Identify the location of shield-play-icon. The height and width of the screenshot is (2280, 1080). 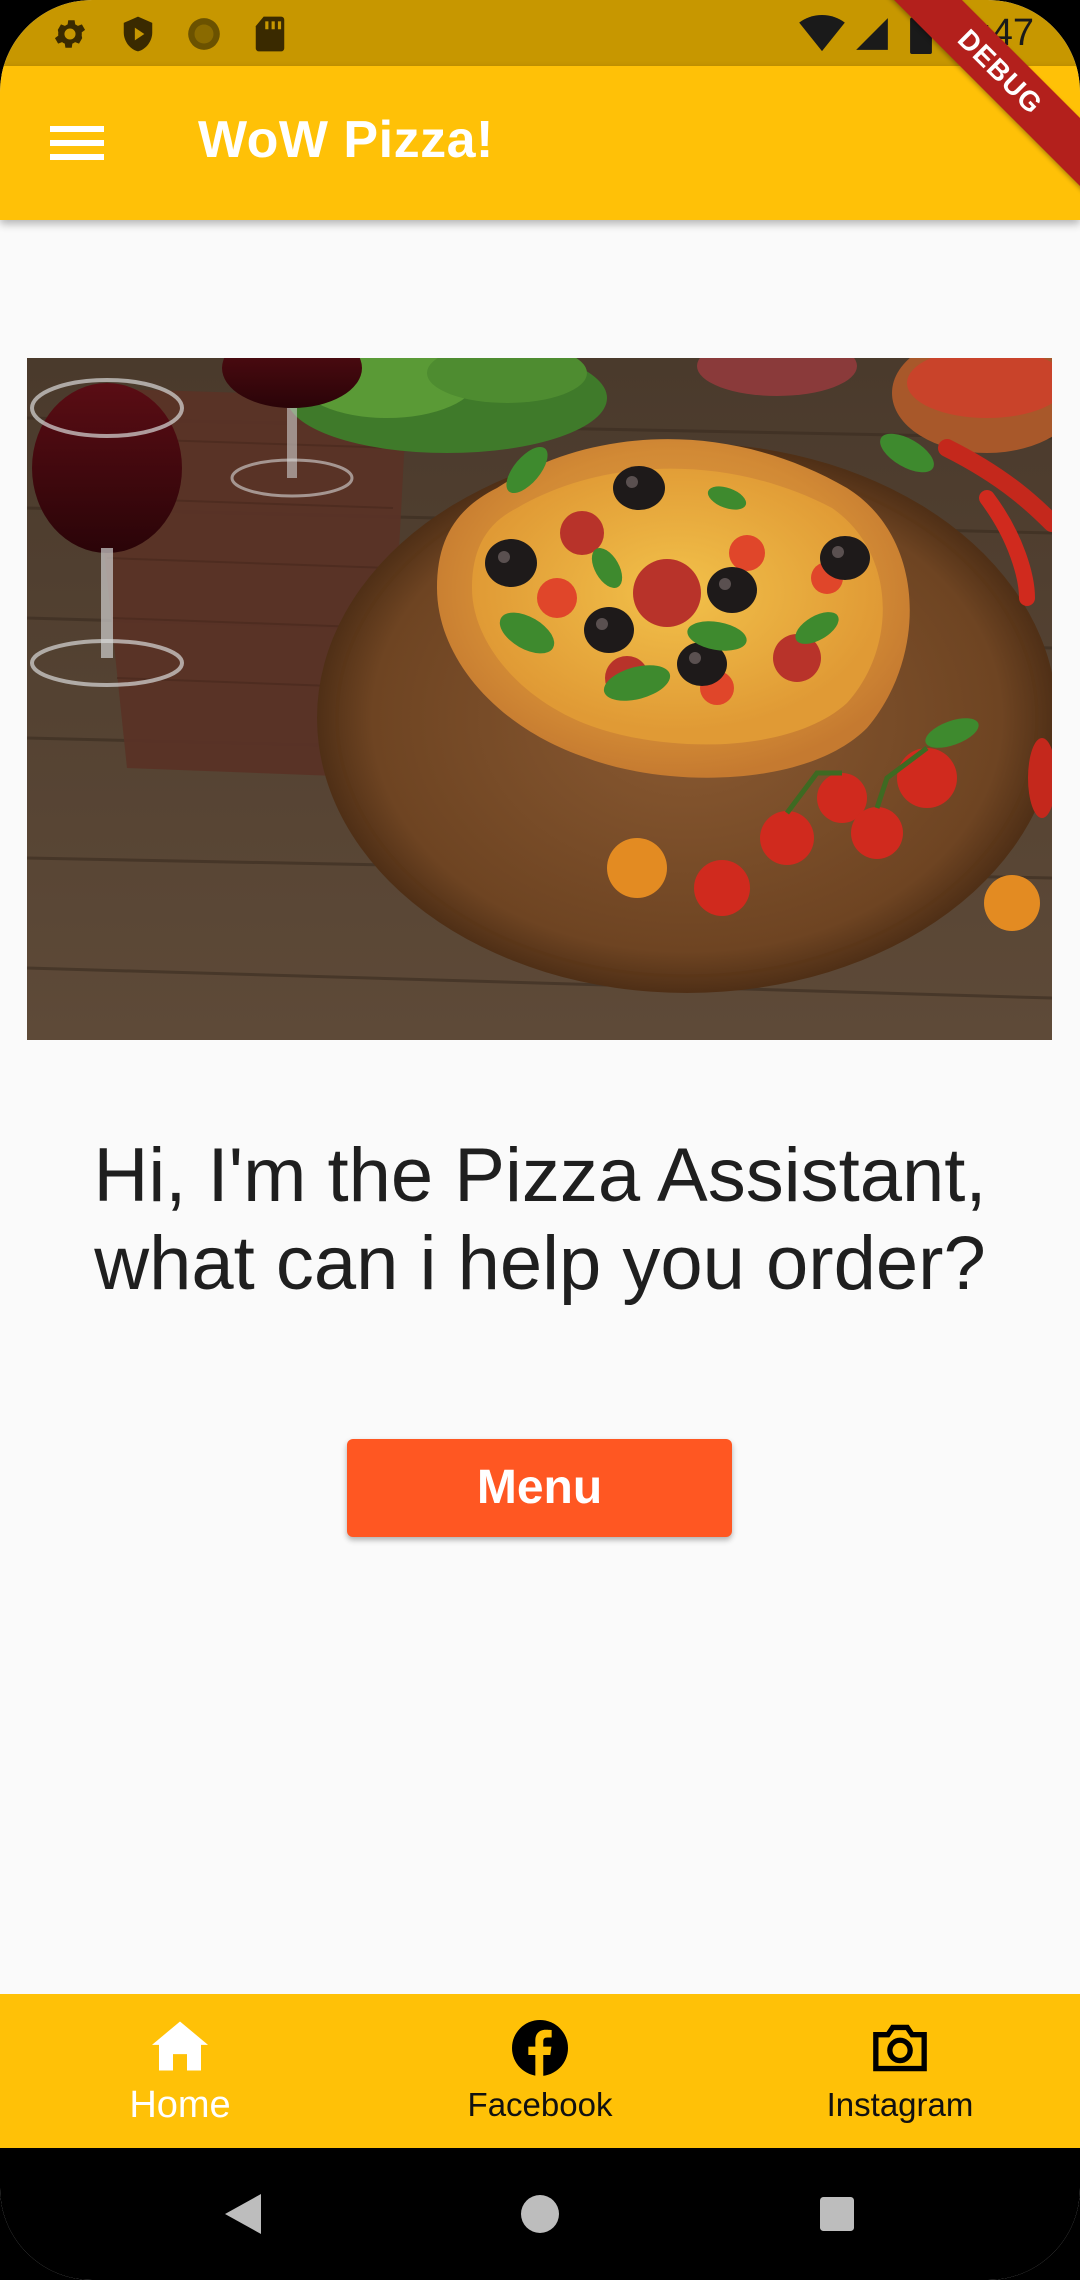
(138, 34).